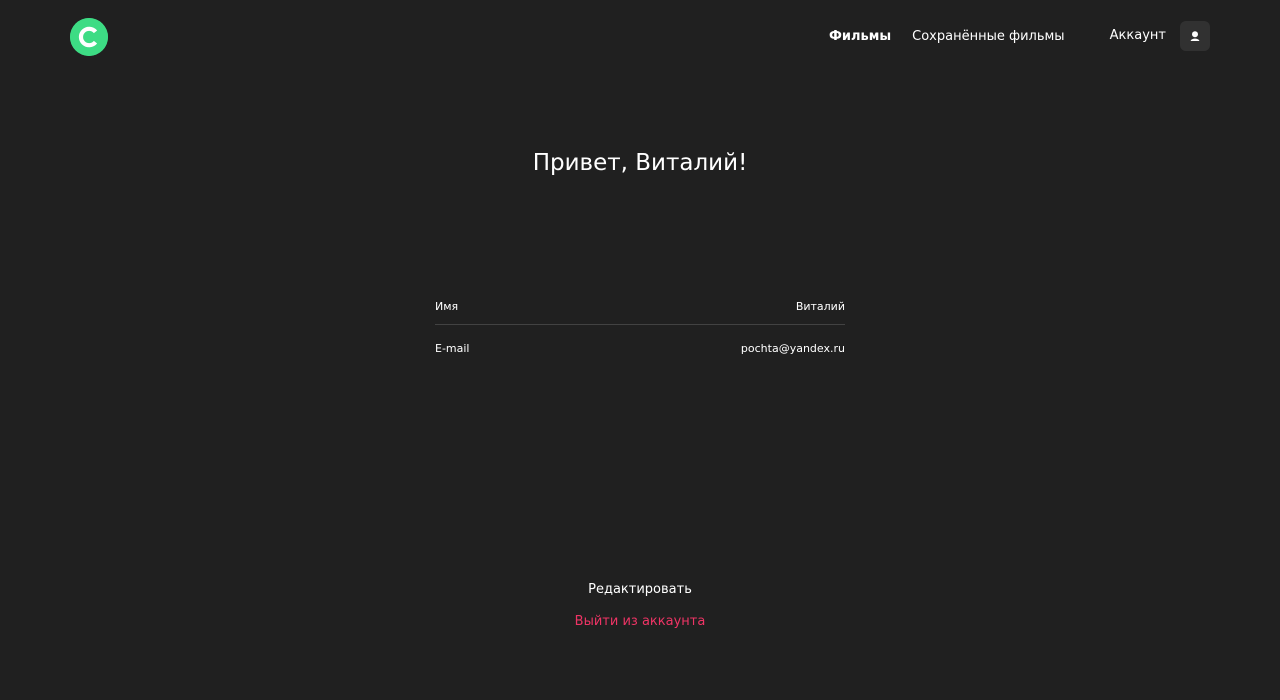  I want to click on nav-movies-link: Фильмы, so click(860, 37).